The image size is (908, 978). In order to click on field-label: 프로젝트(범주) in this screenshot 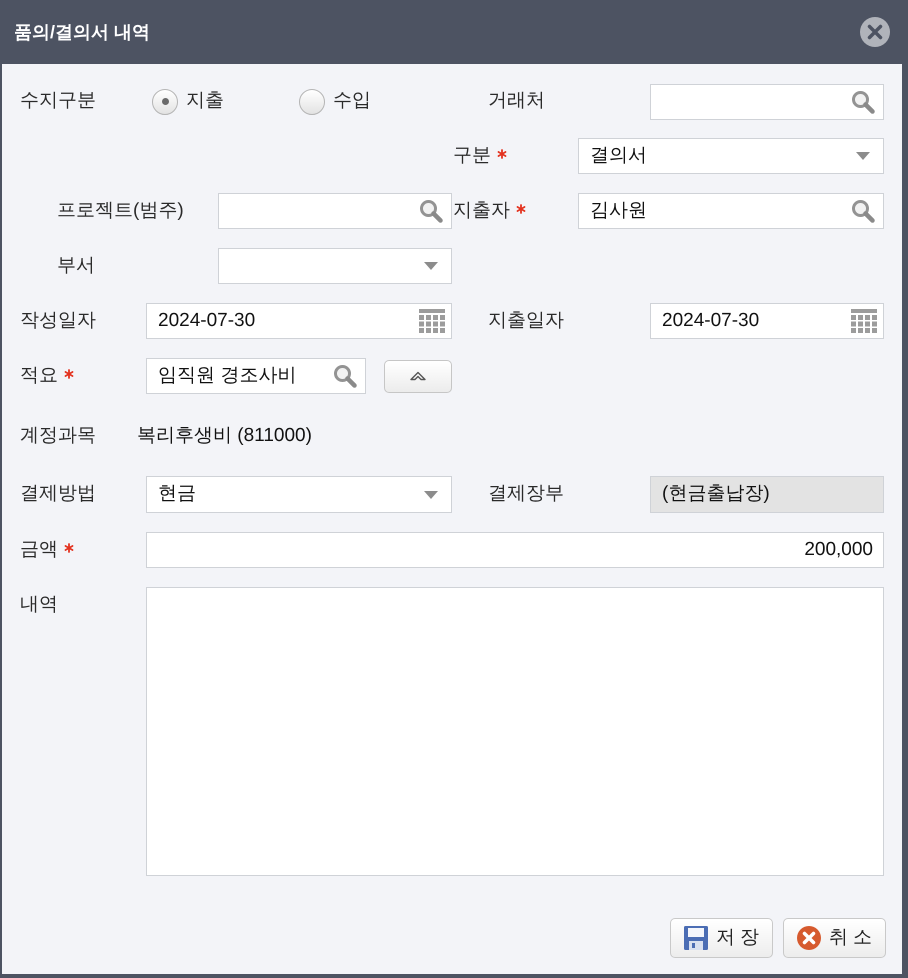, I will do `click(120, 210)`.